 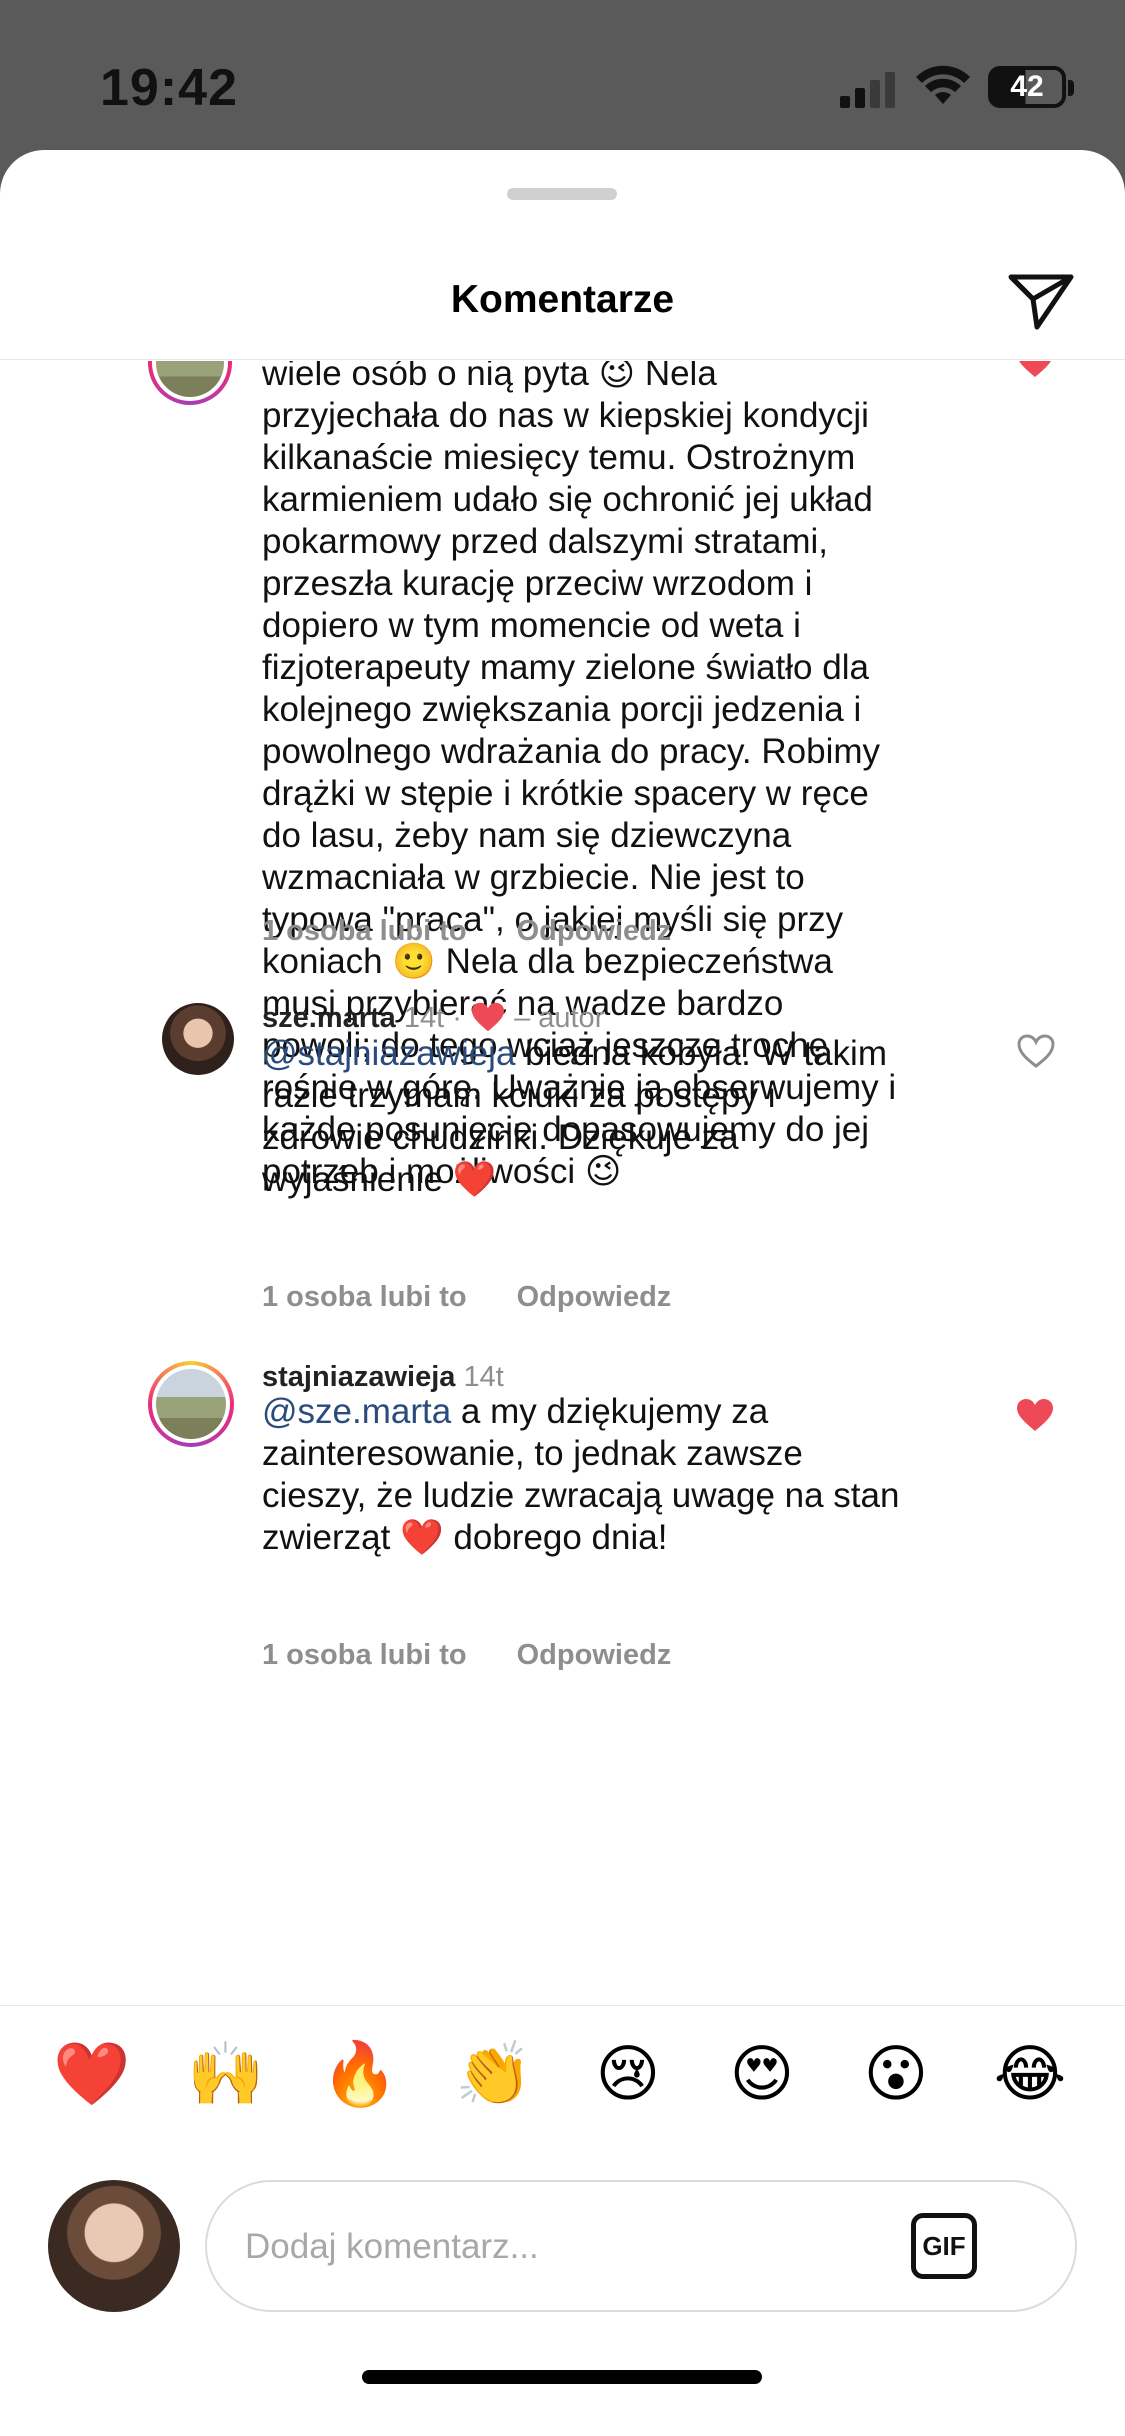 What do you see at coordinates (562, 194) in the screenshot?
I see `sheet-grabber` at bounding box center [562, 194].